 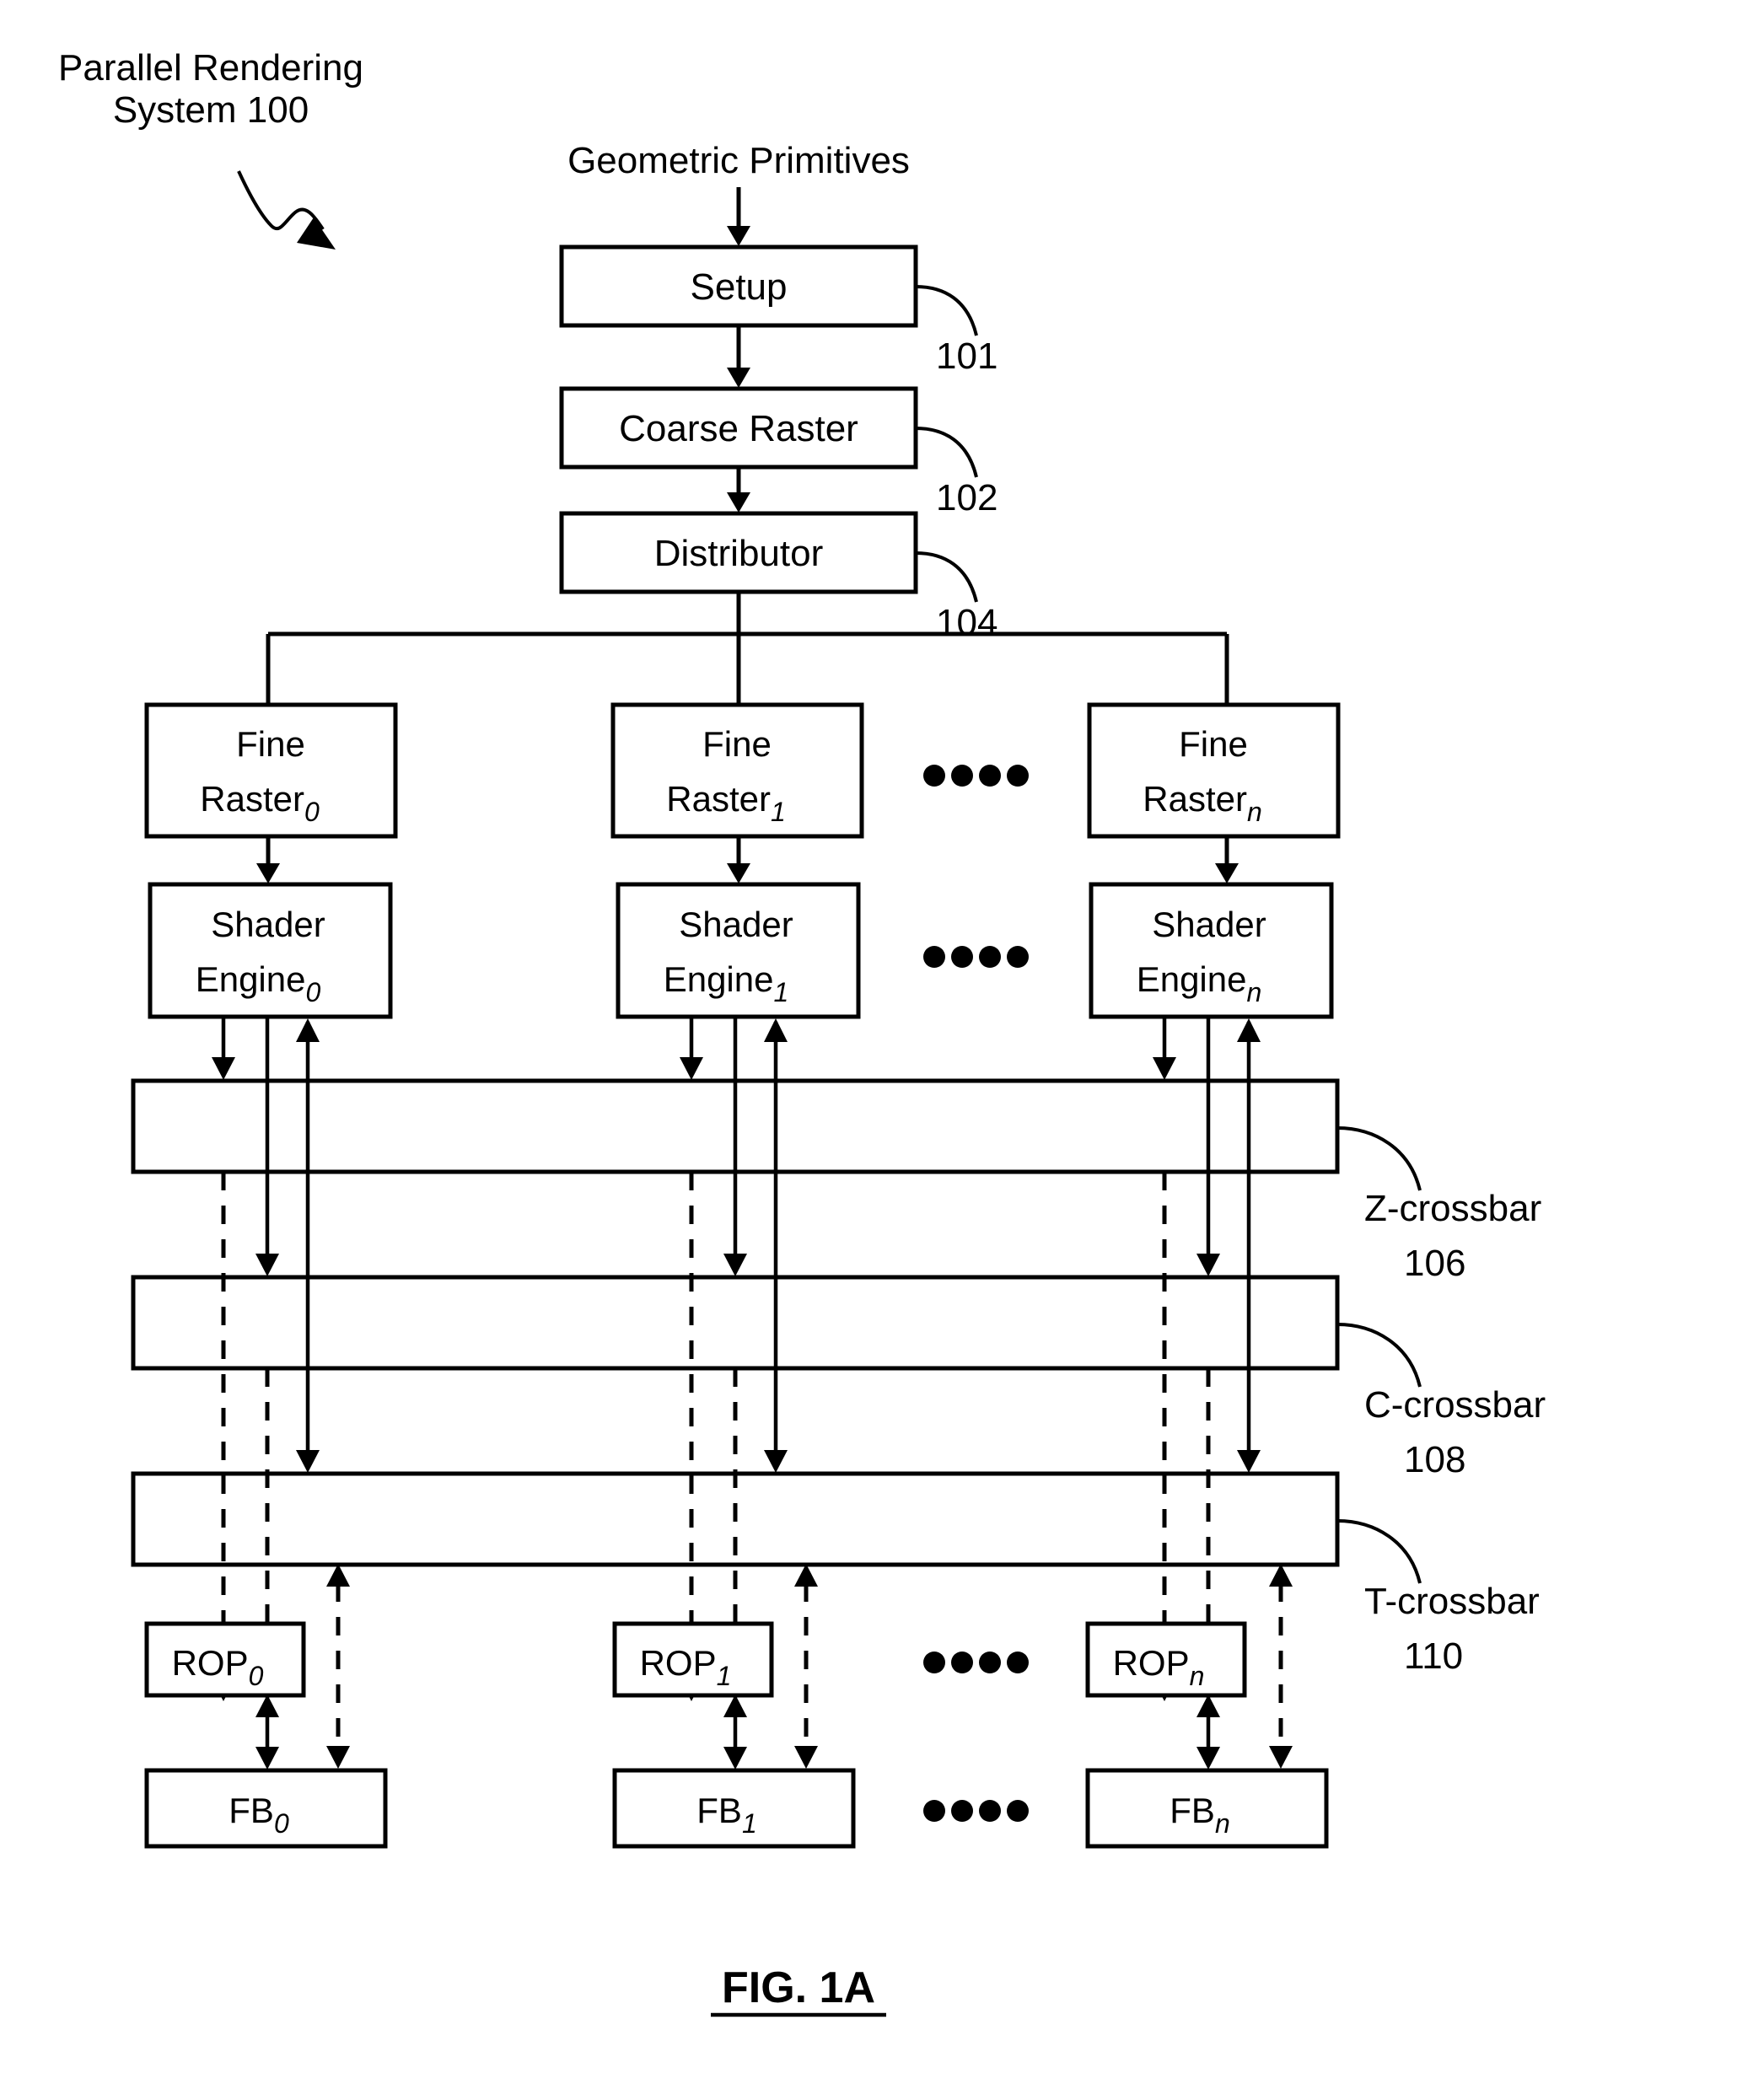 What do you see at coordinates (776, 1030) in the screenshot?
I see `col1-t-bidir-up-arrowhead` at bounding box center [776, 1030].